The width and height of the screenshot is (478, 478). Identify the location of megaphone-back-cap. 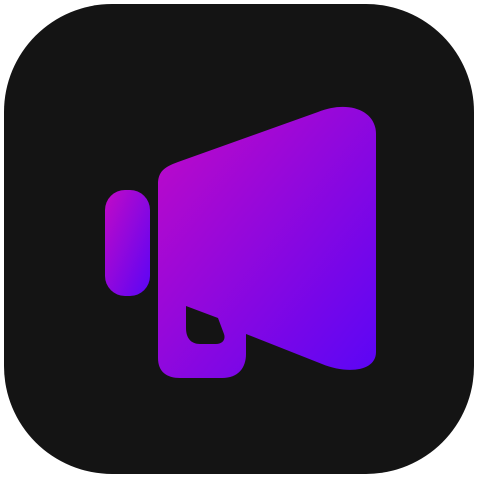
(127, 243).